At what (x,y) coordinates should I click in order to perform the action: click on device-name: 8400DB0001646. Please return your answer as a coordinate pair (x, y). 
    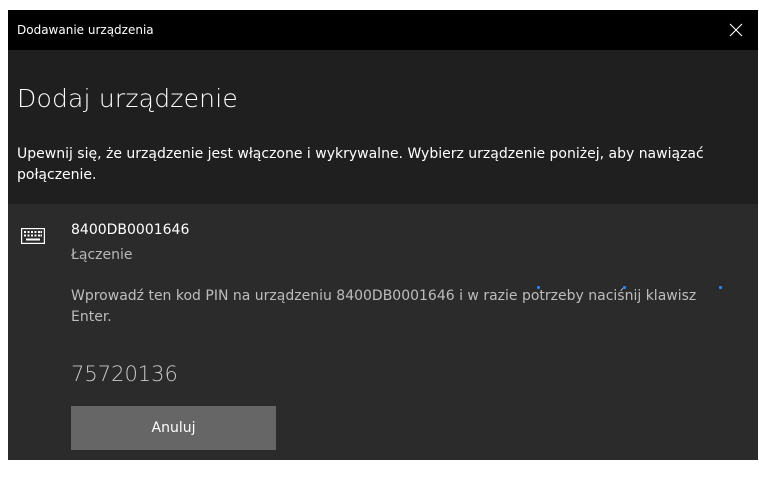
    Looking at the image, I should click on (130, 230).